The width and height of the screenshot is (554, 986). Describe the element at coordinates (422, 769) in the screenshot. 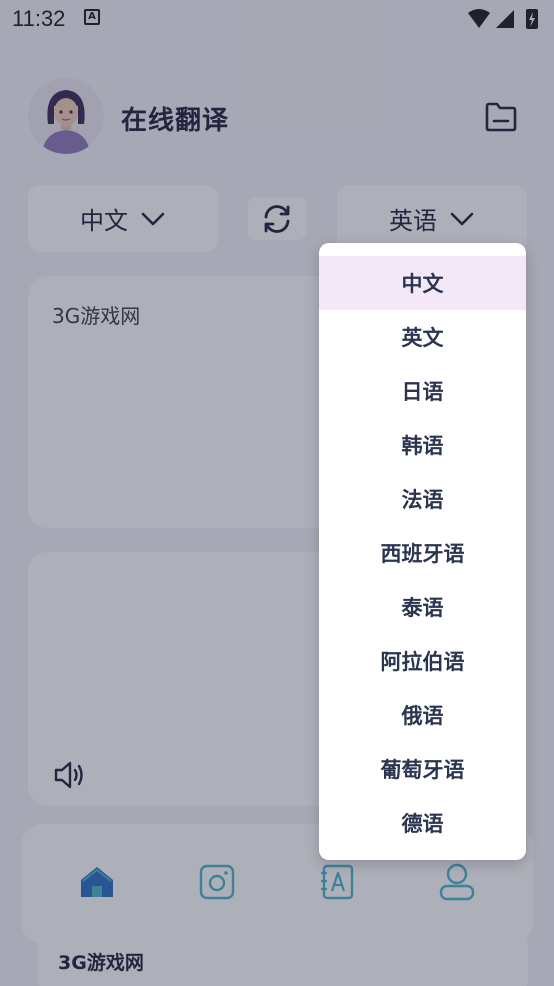

I see `dropdown-option-portuguese: 葡萄牙语` at that location.